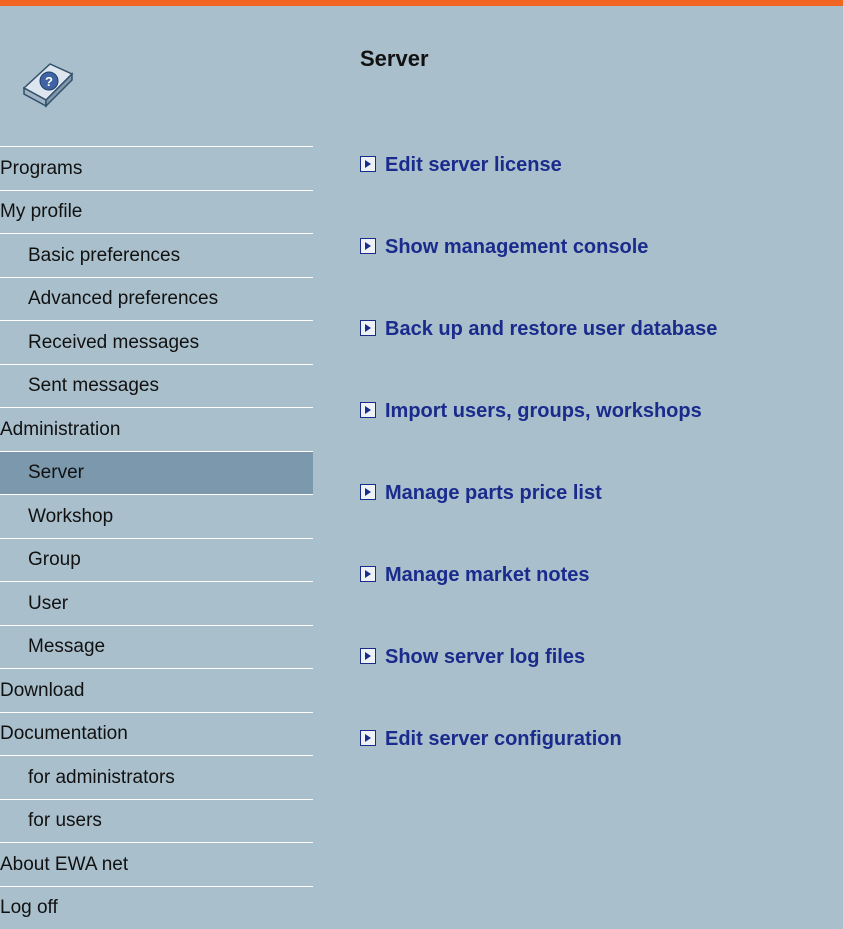 The image size is (843, 929). Describe the element at coordinates (394, 59) in the screenshot. I see `page-title: Server` at that location.